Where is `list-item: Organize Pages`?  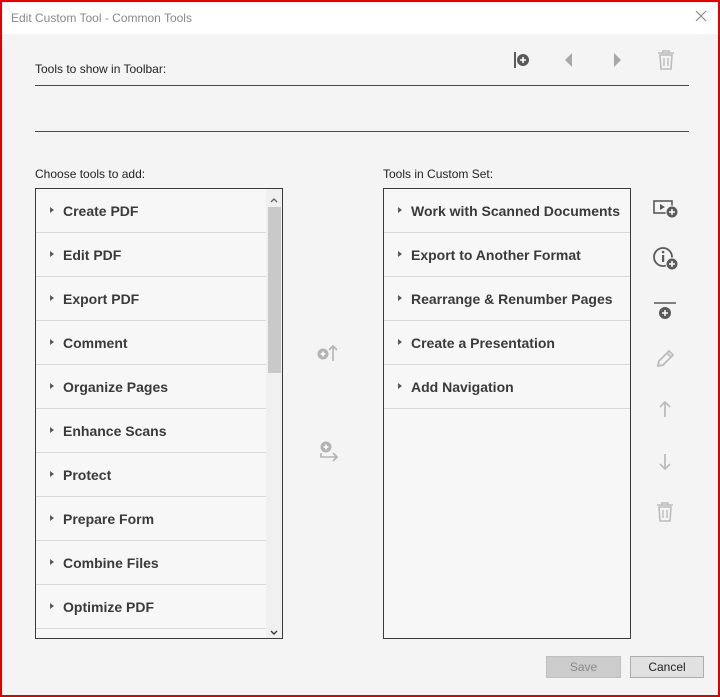 list-item: Organize Pages is located at coordinates (151, 387).